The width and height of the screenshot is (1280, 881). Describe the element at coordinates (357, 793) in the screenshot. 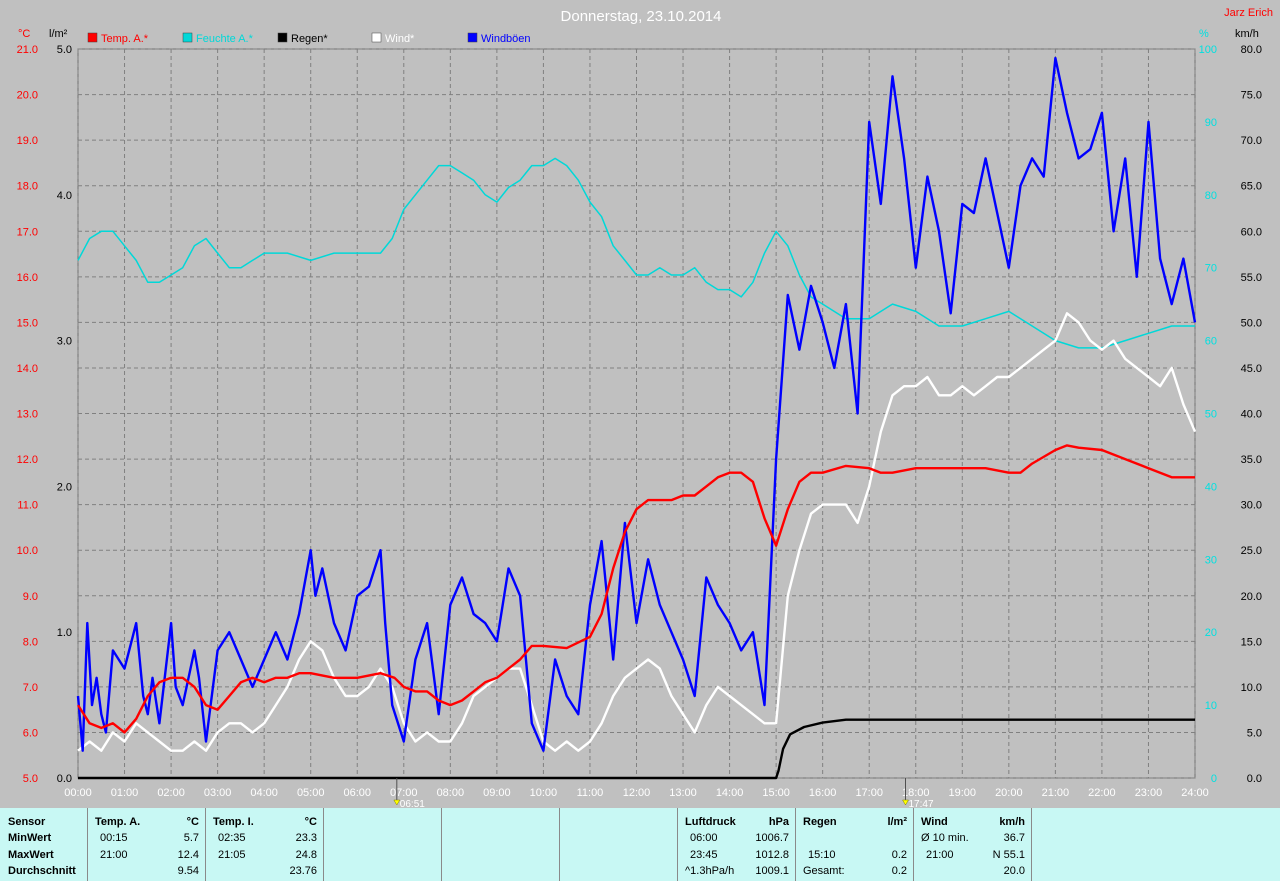

I see `x-tick-label: 06:00` at that location.